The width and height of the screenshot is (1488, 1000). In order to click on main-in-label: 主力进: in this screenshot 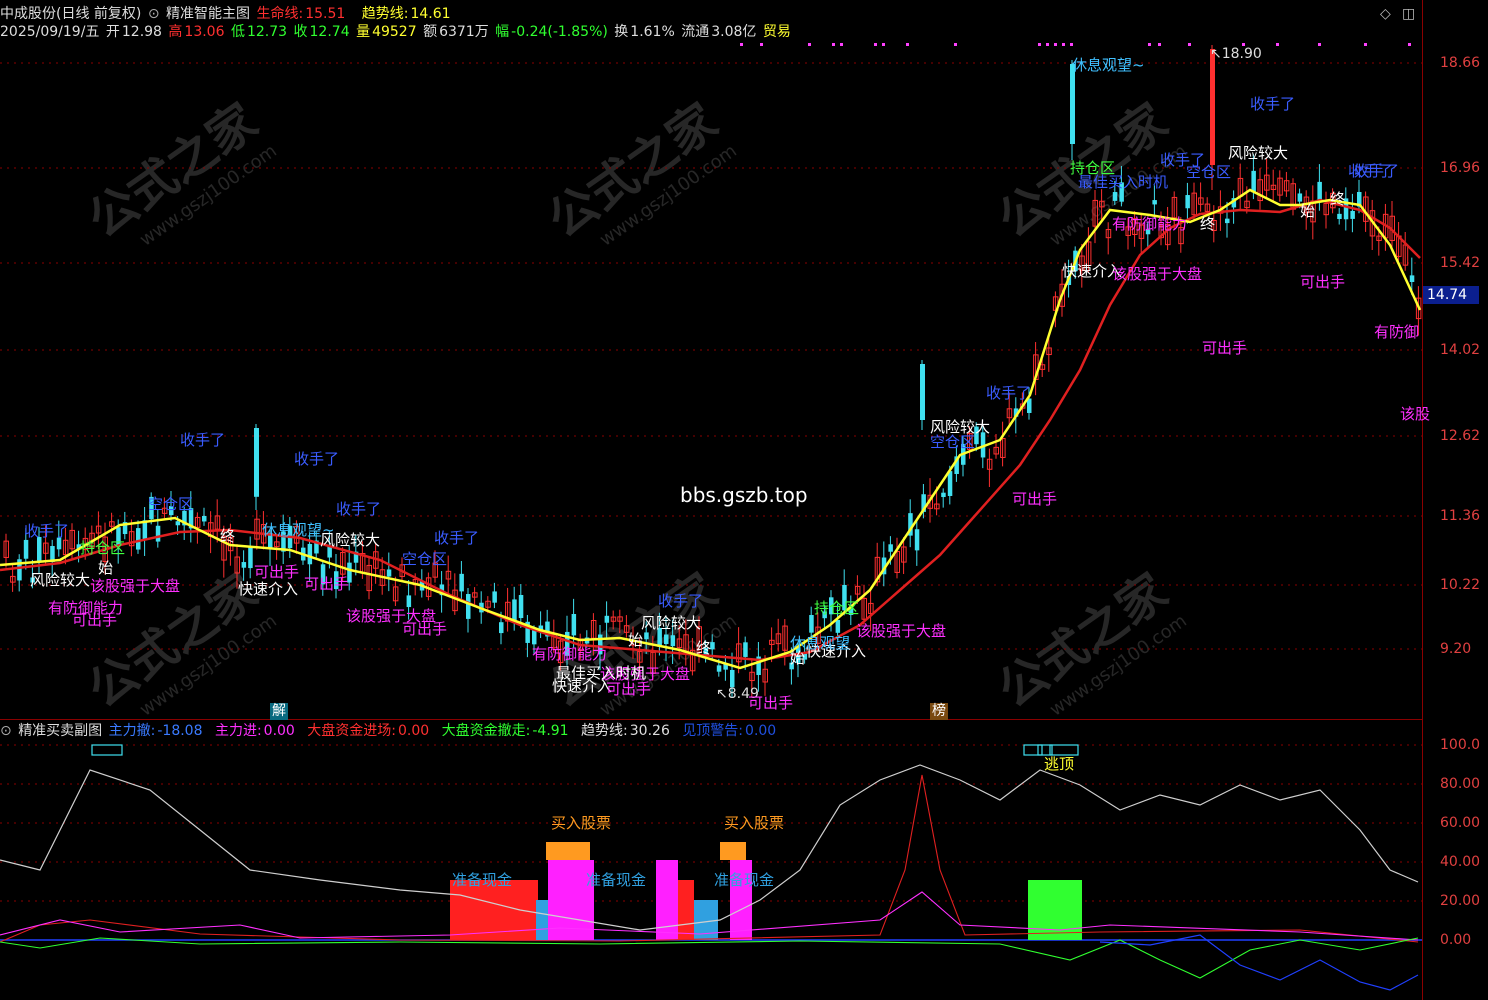, I will do `click(238, 731)`.